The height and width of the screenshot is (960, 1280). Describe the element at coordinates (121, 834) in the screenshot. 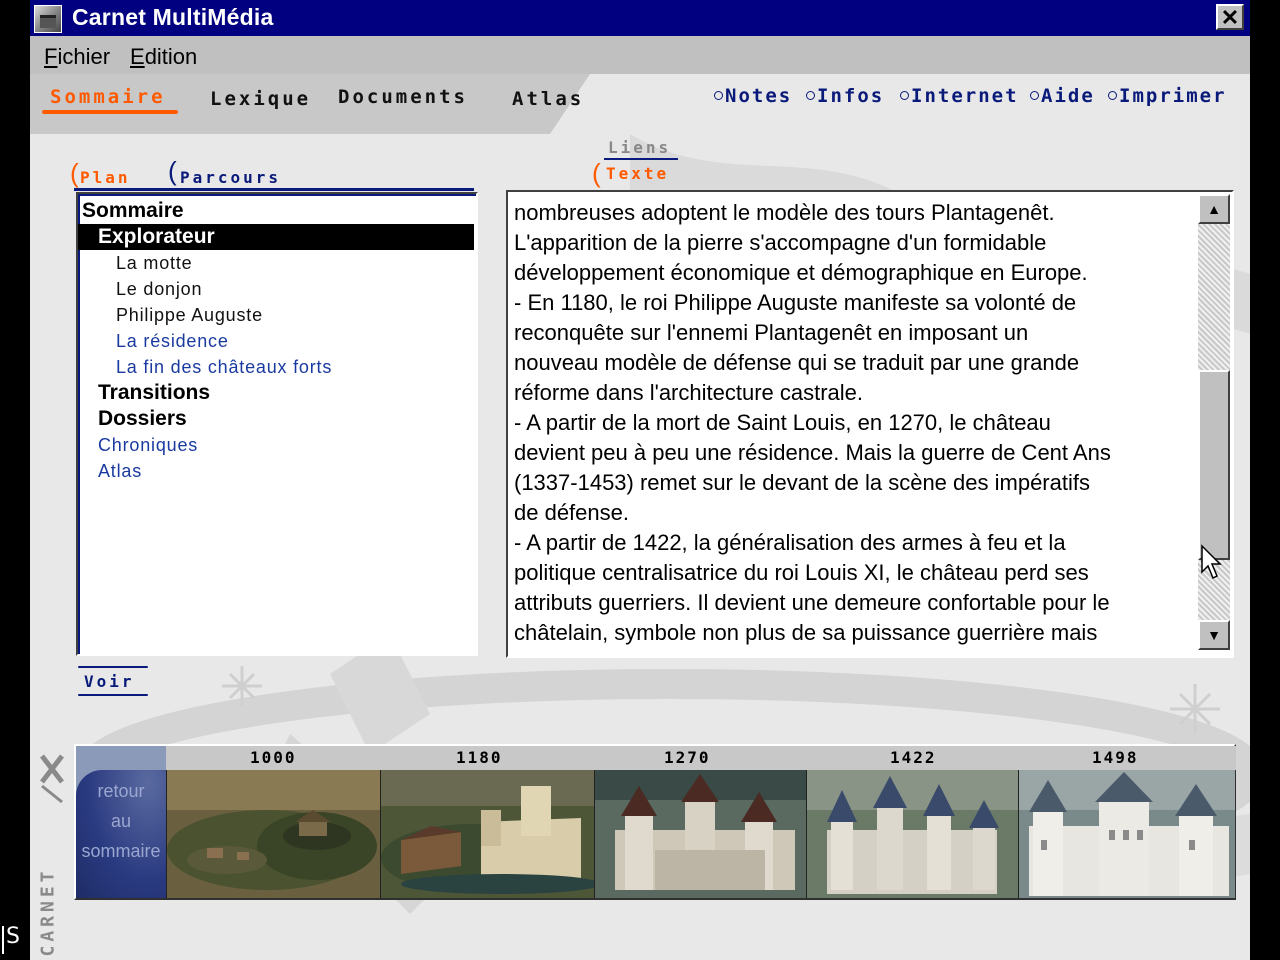

I see `retour-sommaire-button: retour au sommaire` at that location.